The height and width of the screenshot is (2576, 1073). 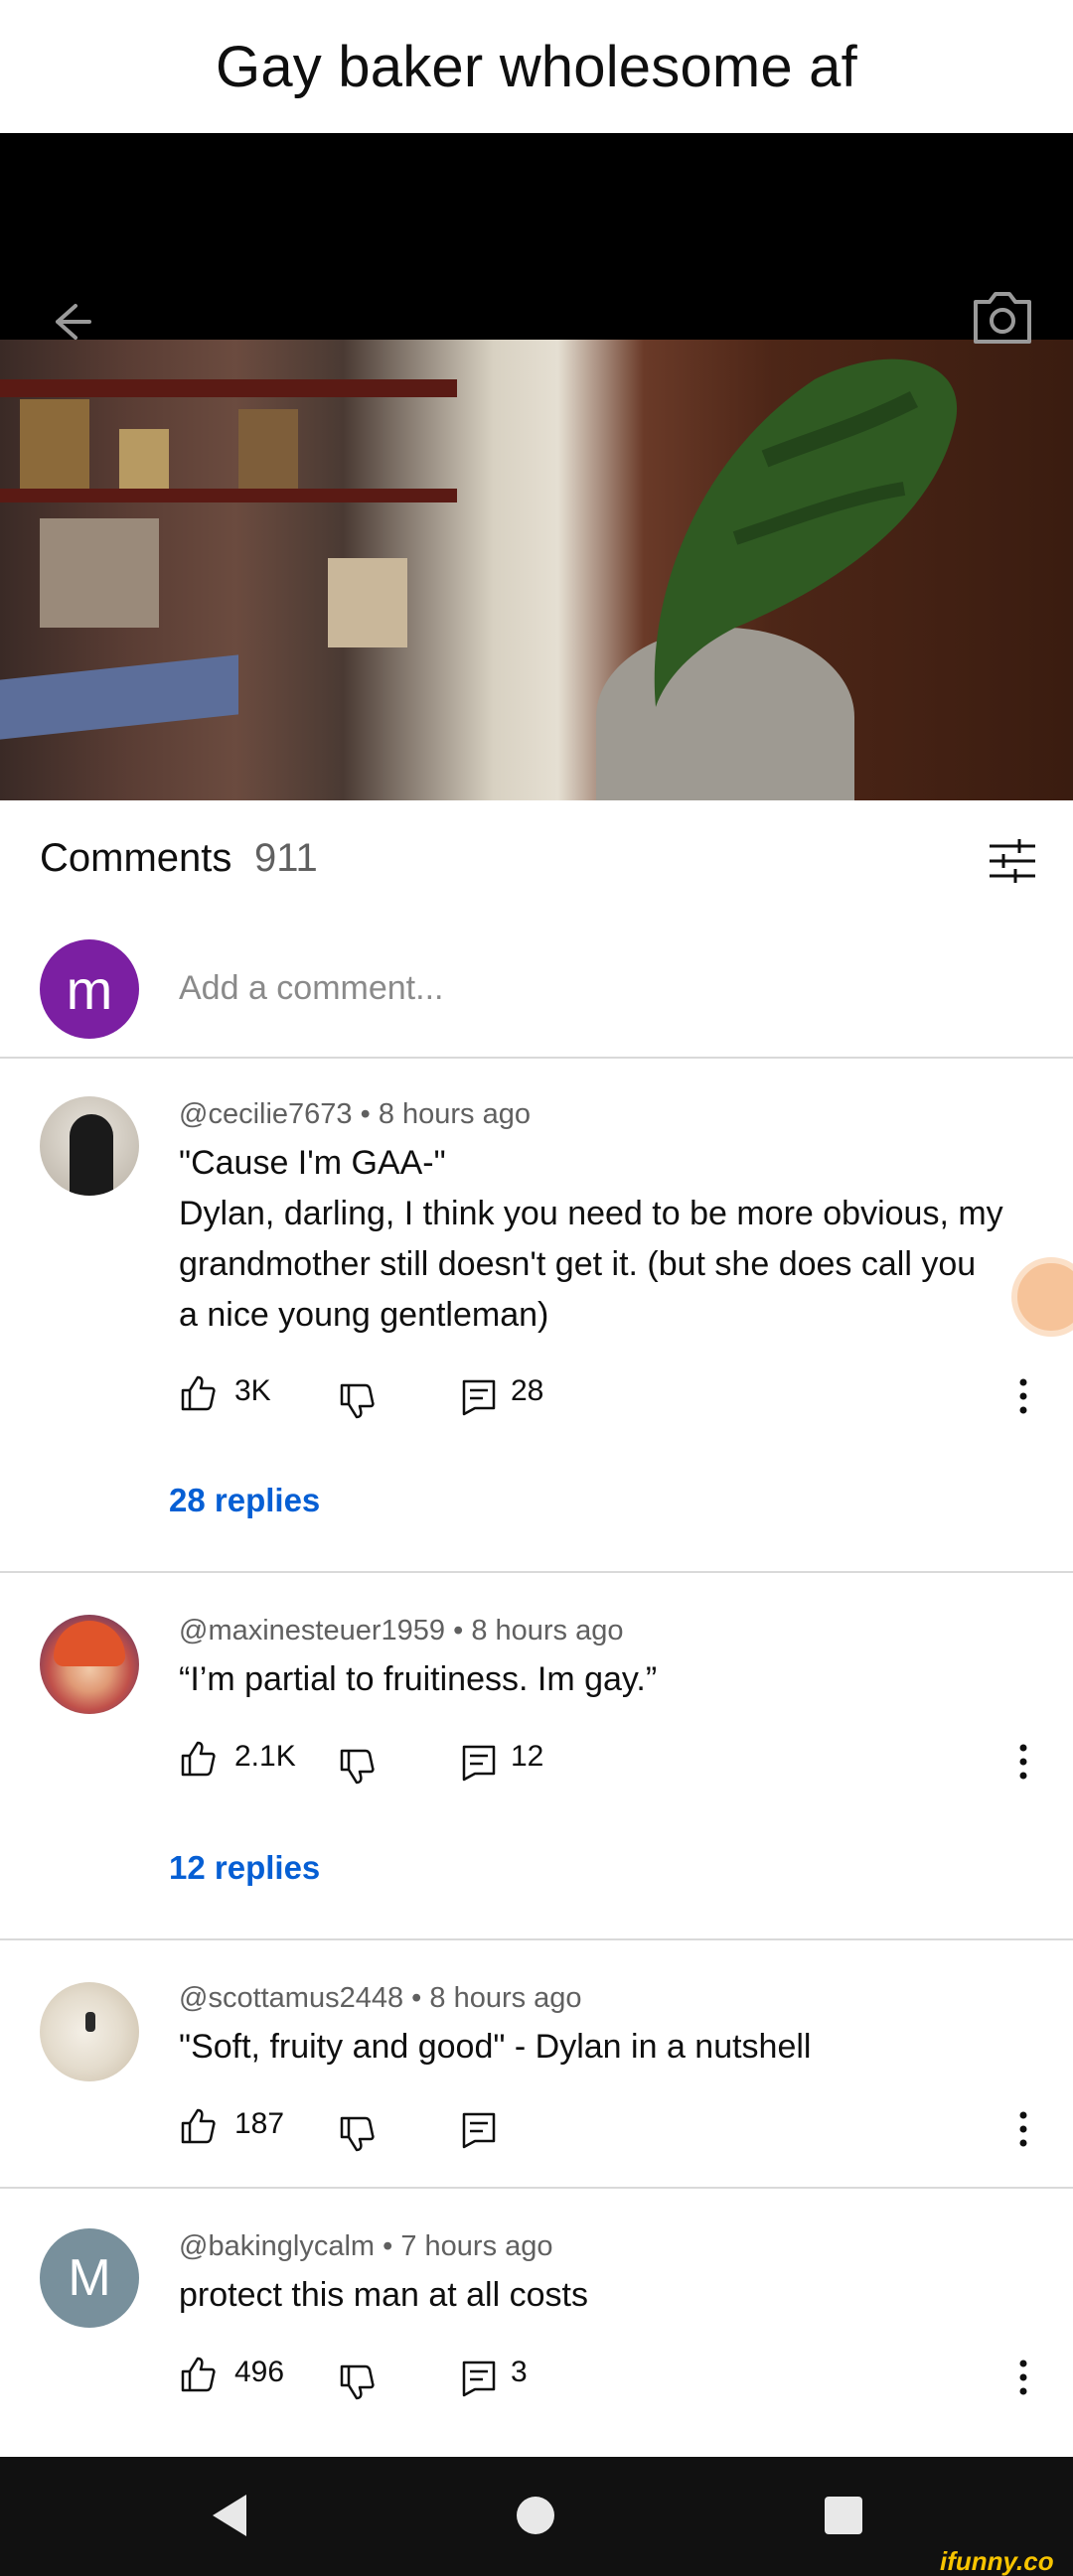 I want to click on reply-count: 3, so click(x=519, y=2372).